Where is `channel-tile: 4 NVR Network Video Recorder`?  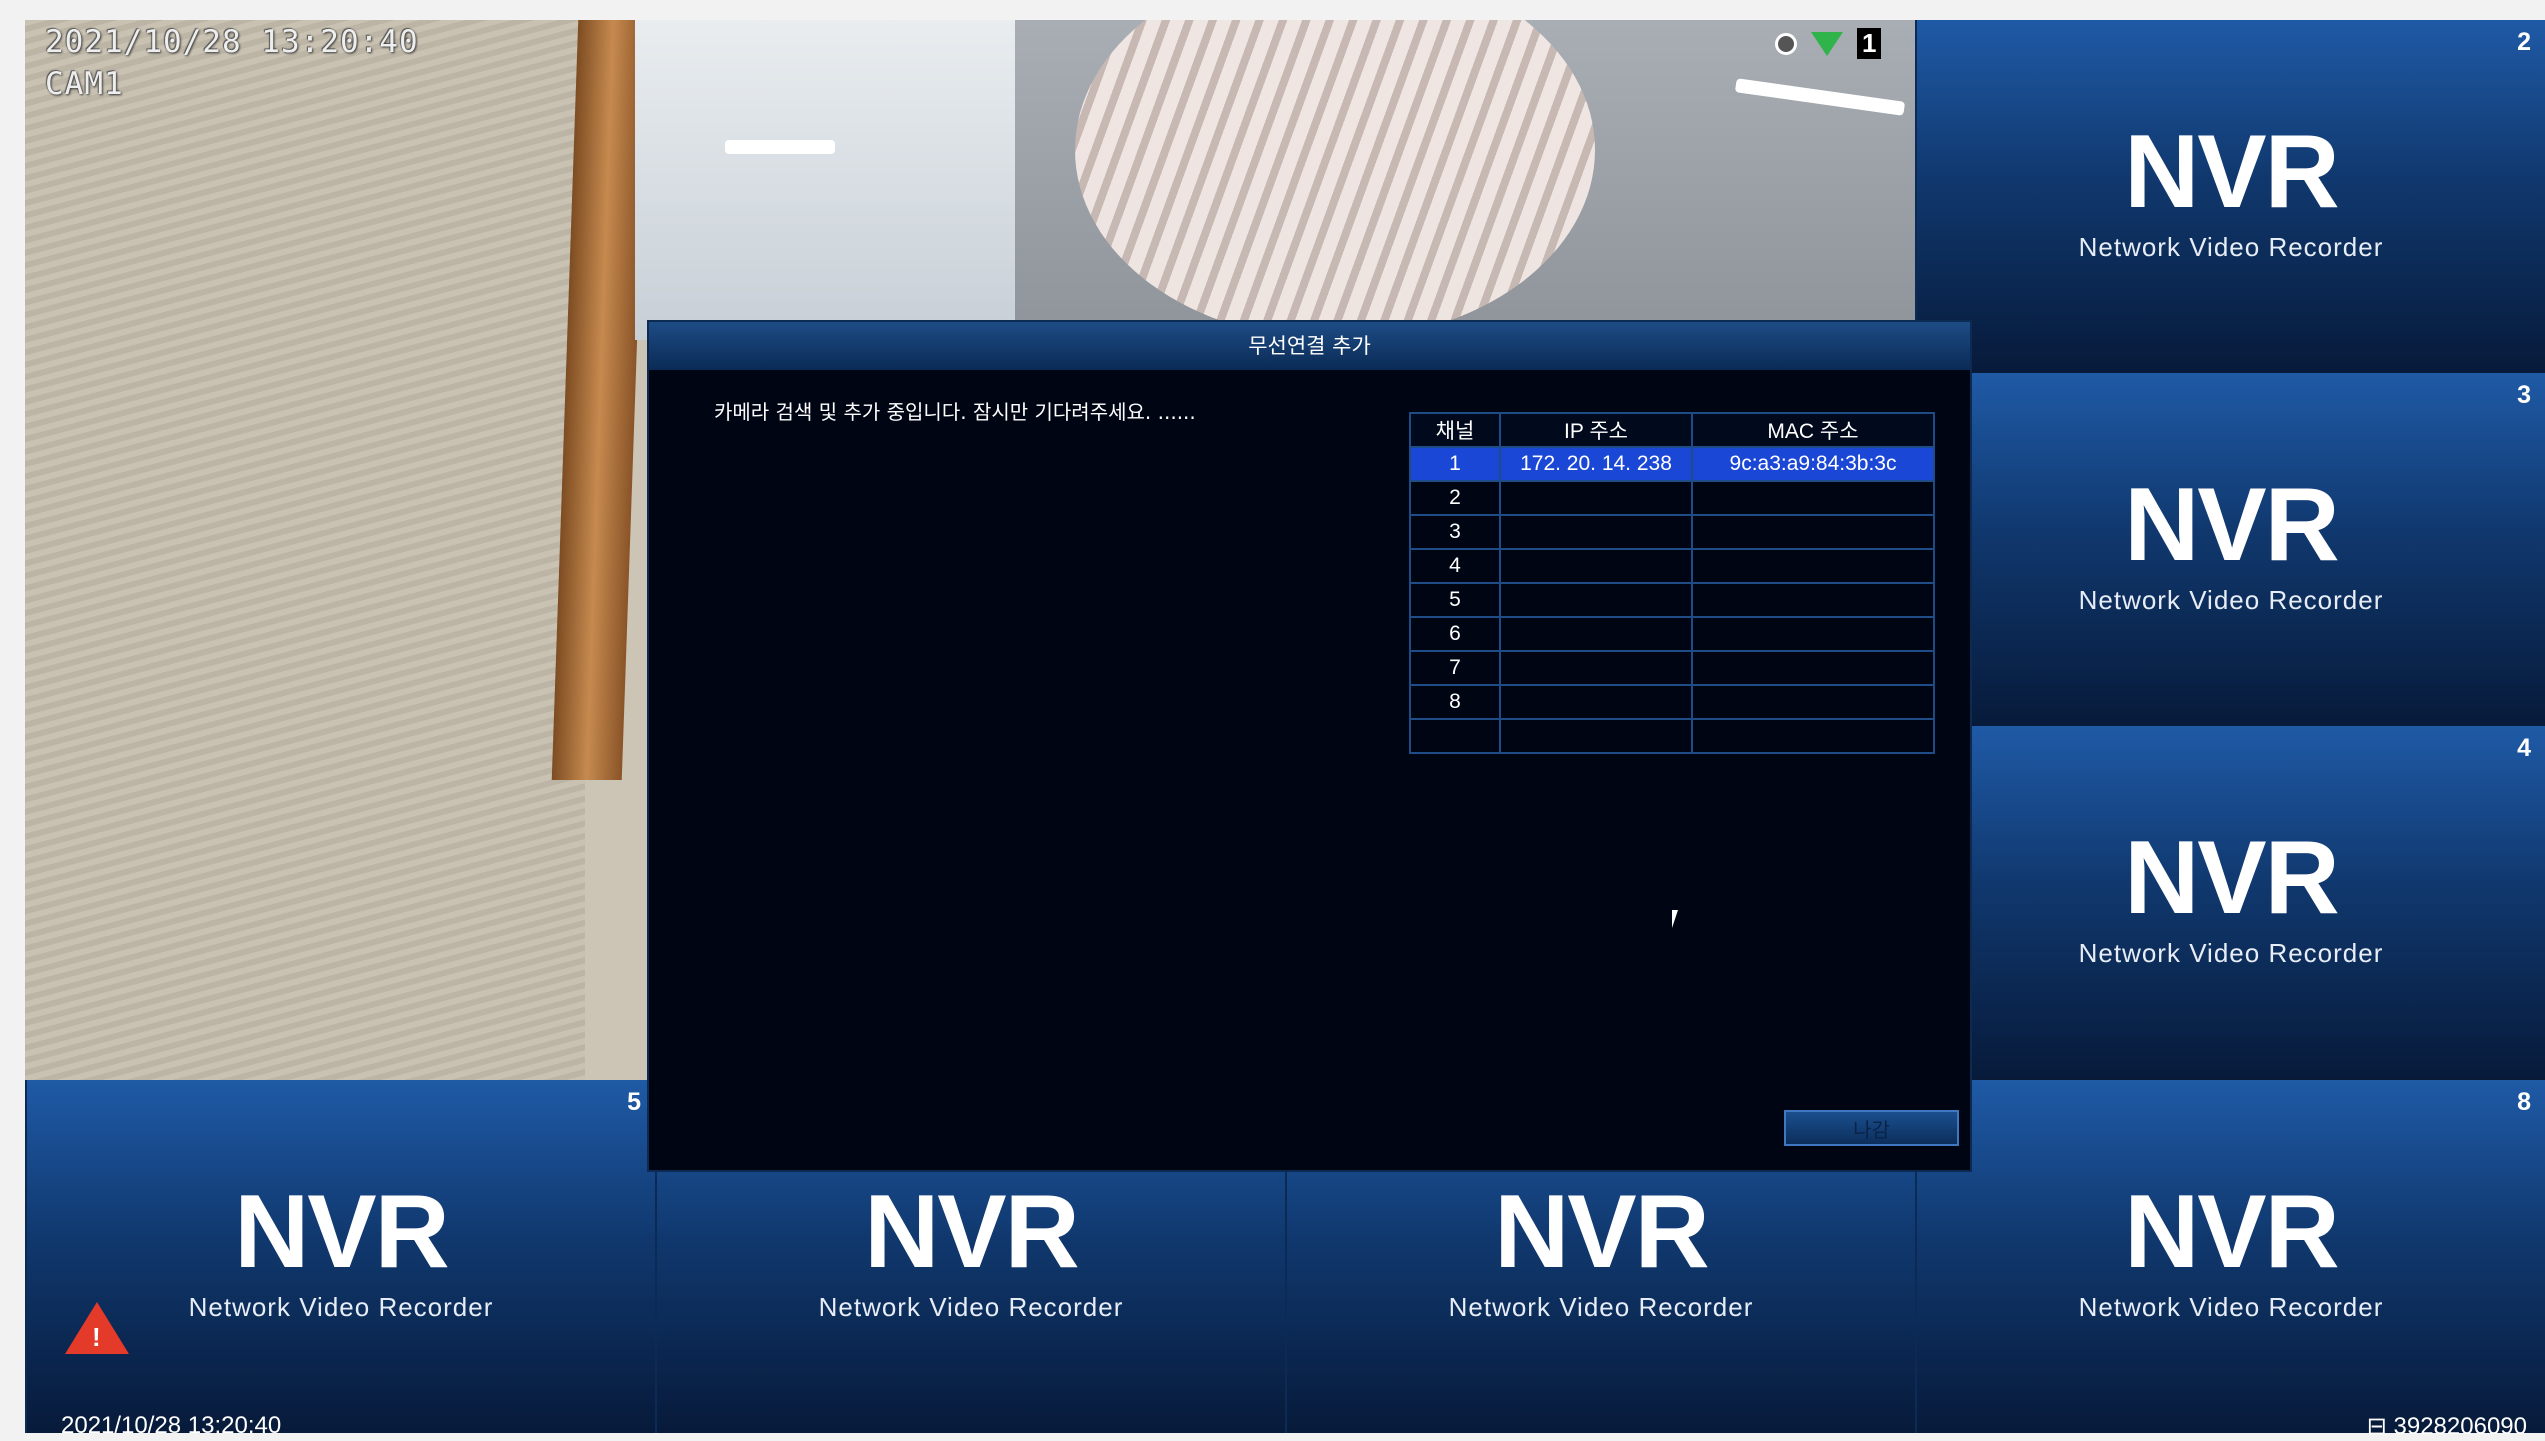
channel-tile: 4 NVR Network Video Recorder is located at coordinates (2230, 902).